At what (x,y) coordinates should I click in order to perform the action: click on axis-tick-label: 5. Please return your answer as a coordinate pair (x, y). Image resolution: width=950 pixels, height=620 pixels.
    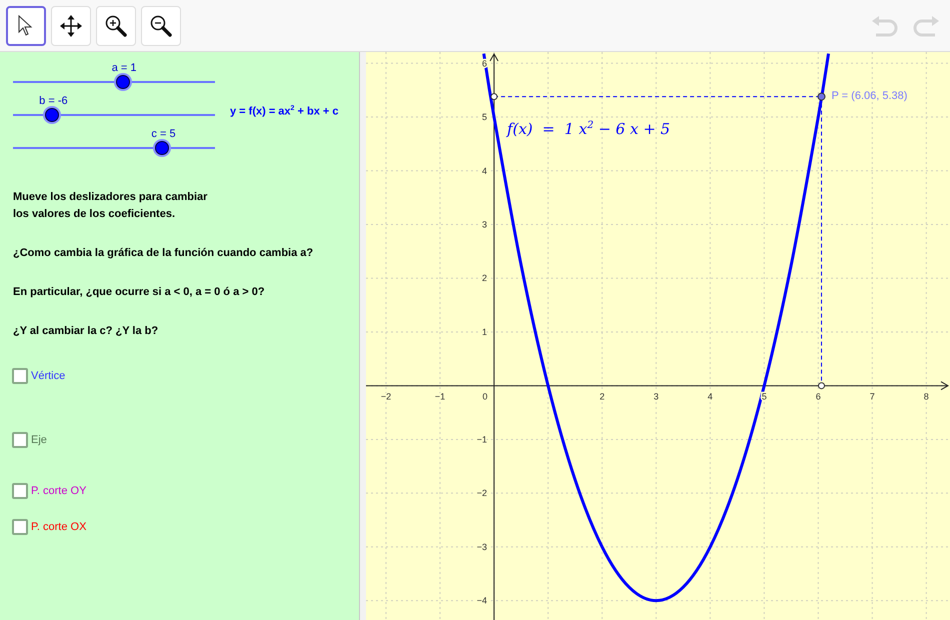
    Looking at the image, I should click on (485, 117).